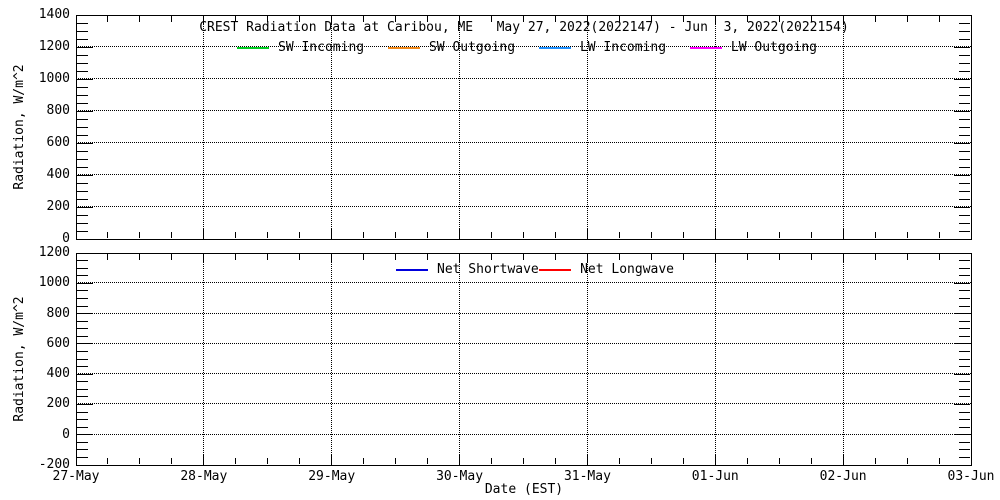  What do you see at coordinates (54, 283) in the screenshot?
I see `y-tick-label: 1000` at bounding box center [54, 283].